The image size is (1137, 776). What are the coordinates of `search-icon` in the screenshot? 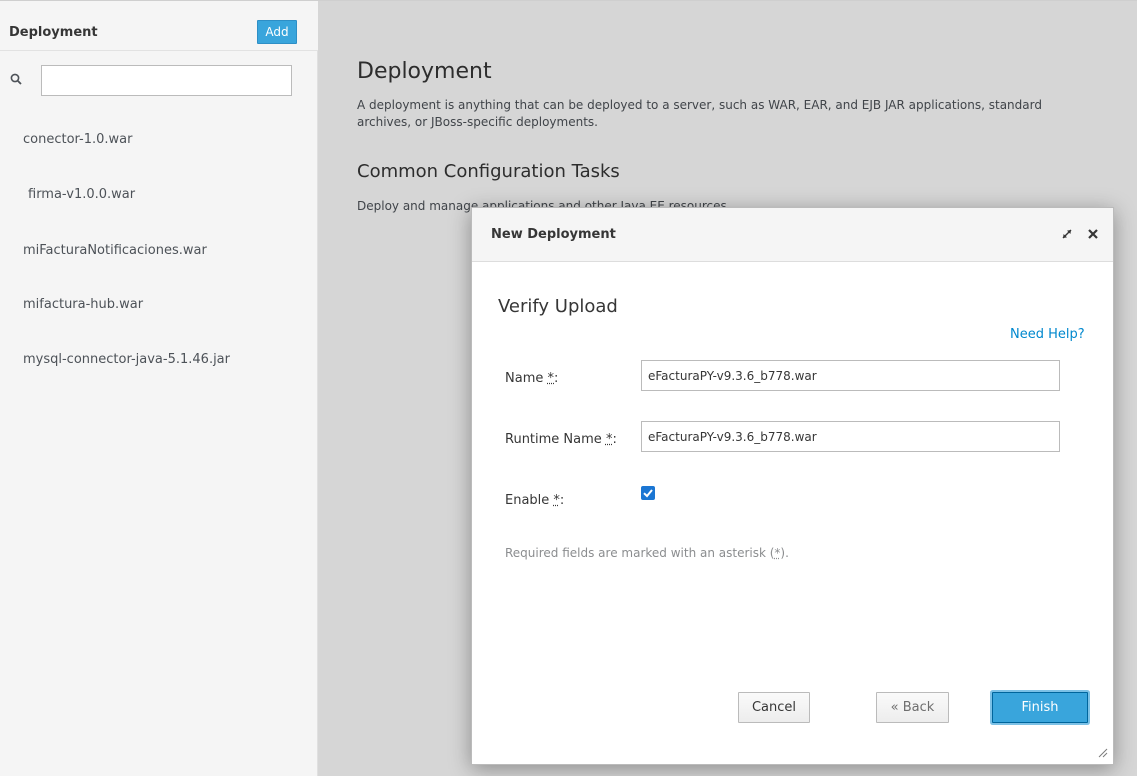 It's located at (16, 79).